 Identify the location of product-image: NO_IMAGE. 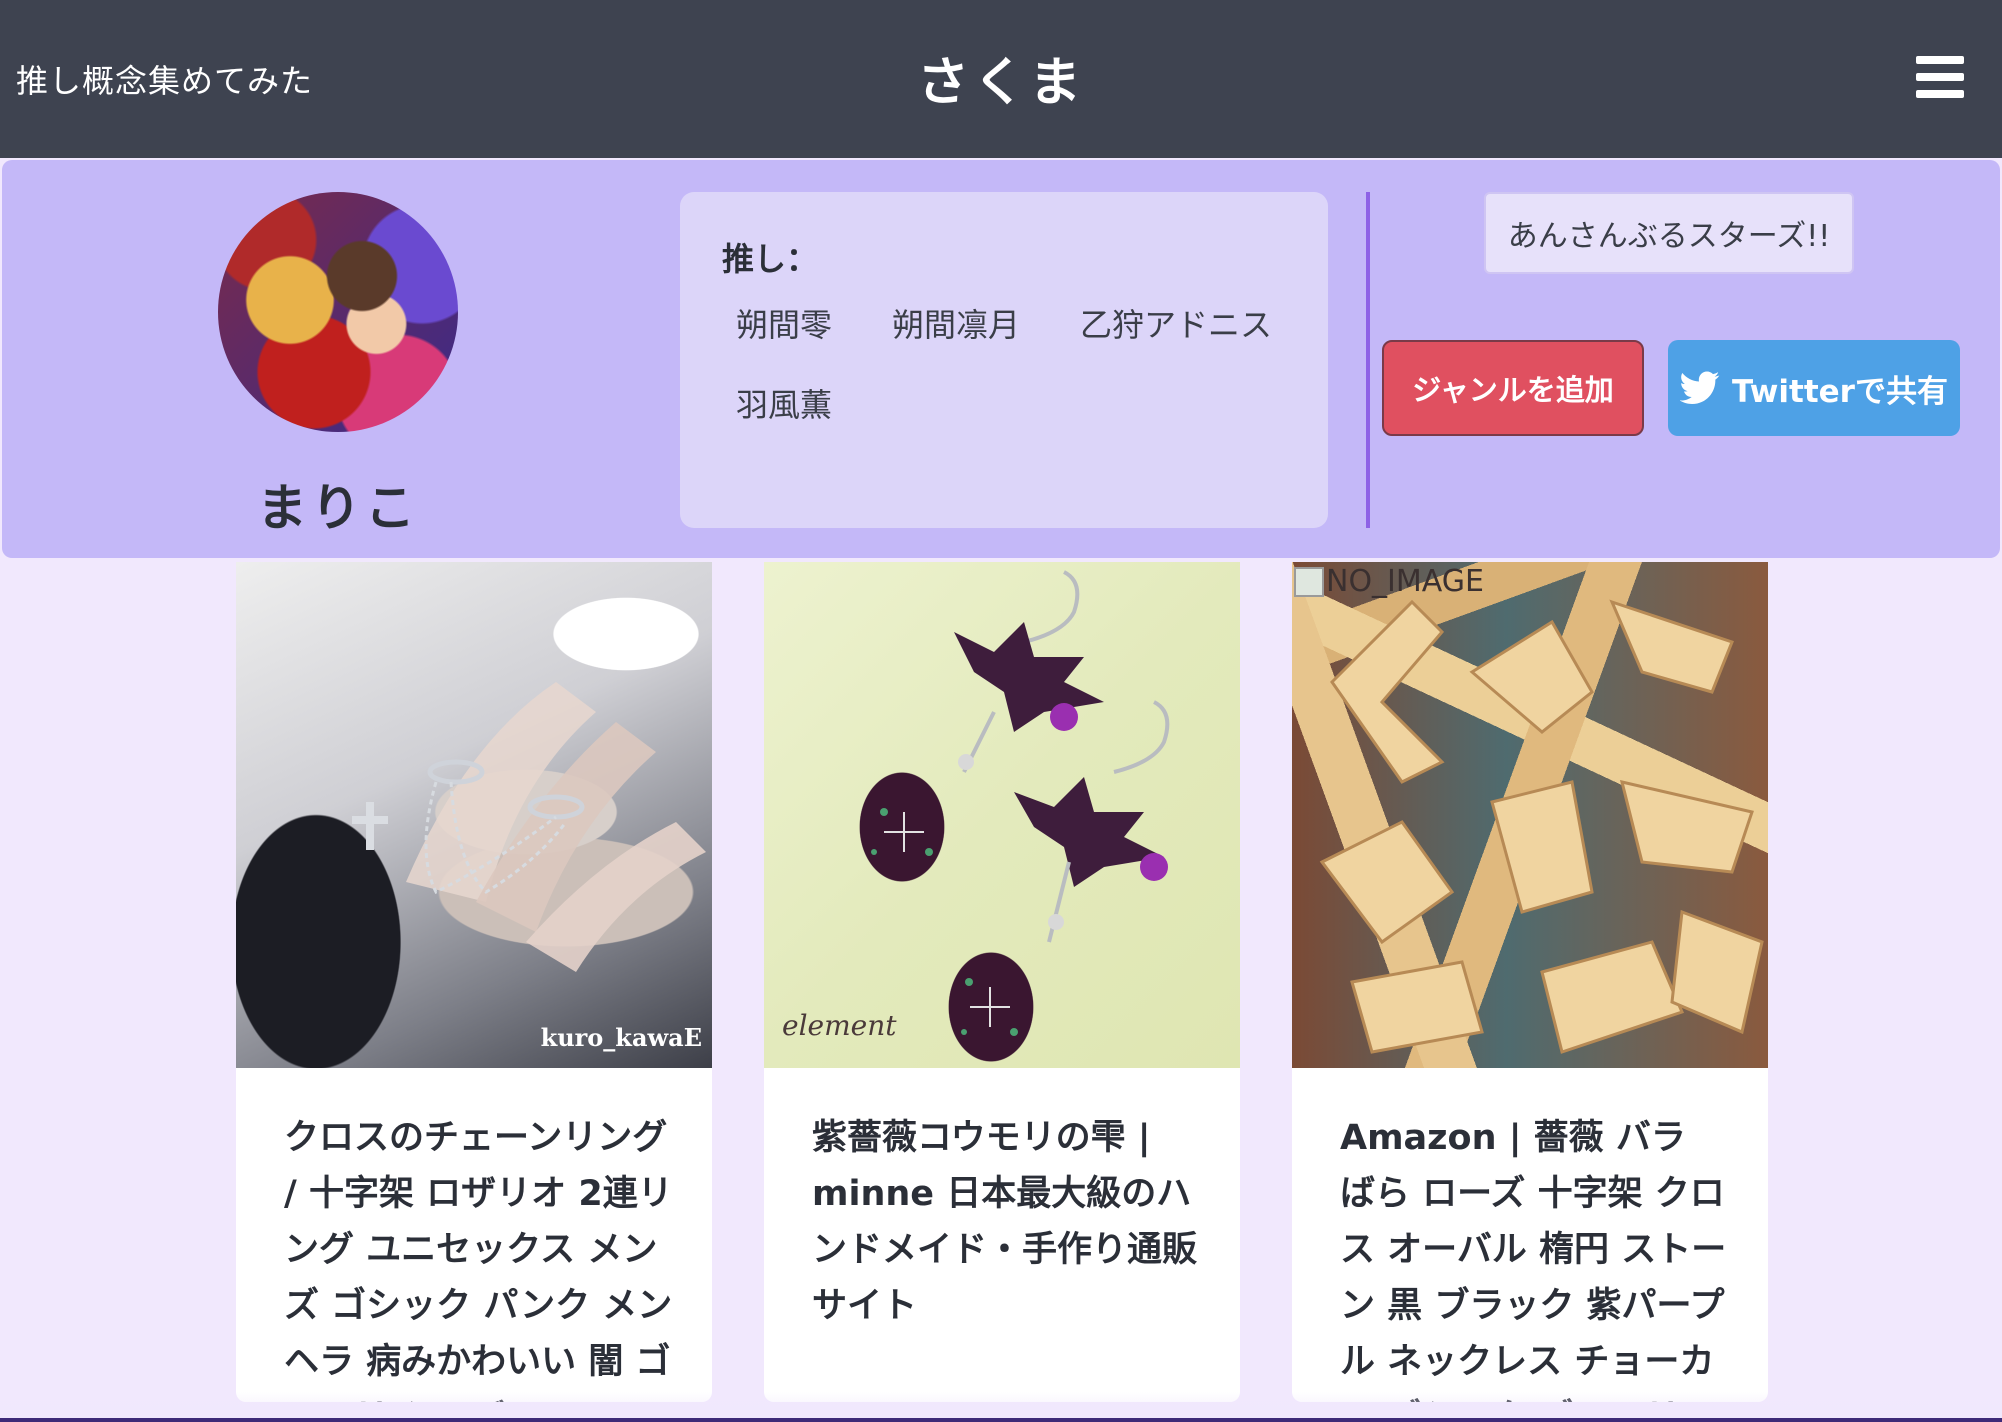
(1530, 815).